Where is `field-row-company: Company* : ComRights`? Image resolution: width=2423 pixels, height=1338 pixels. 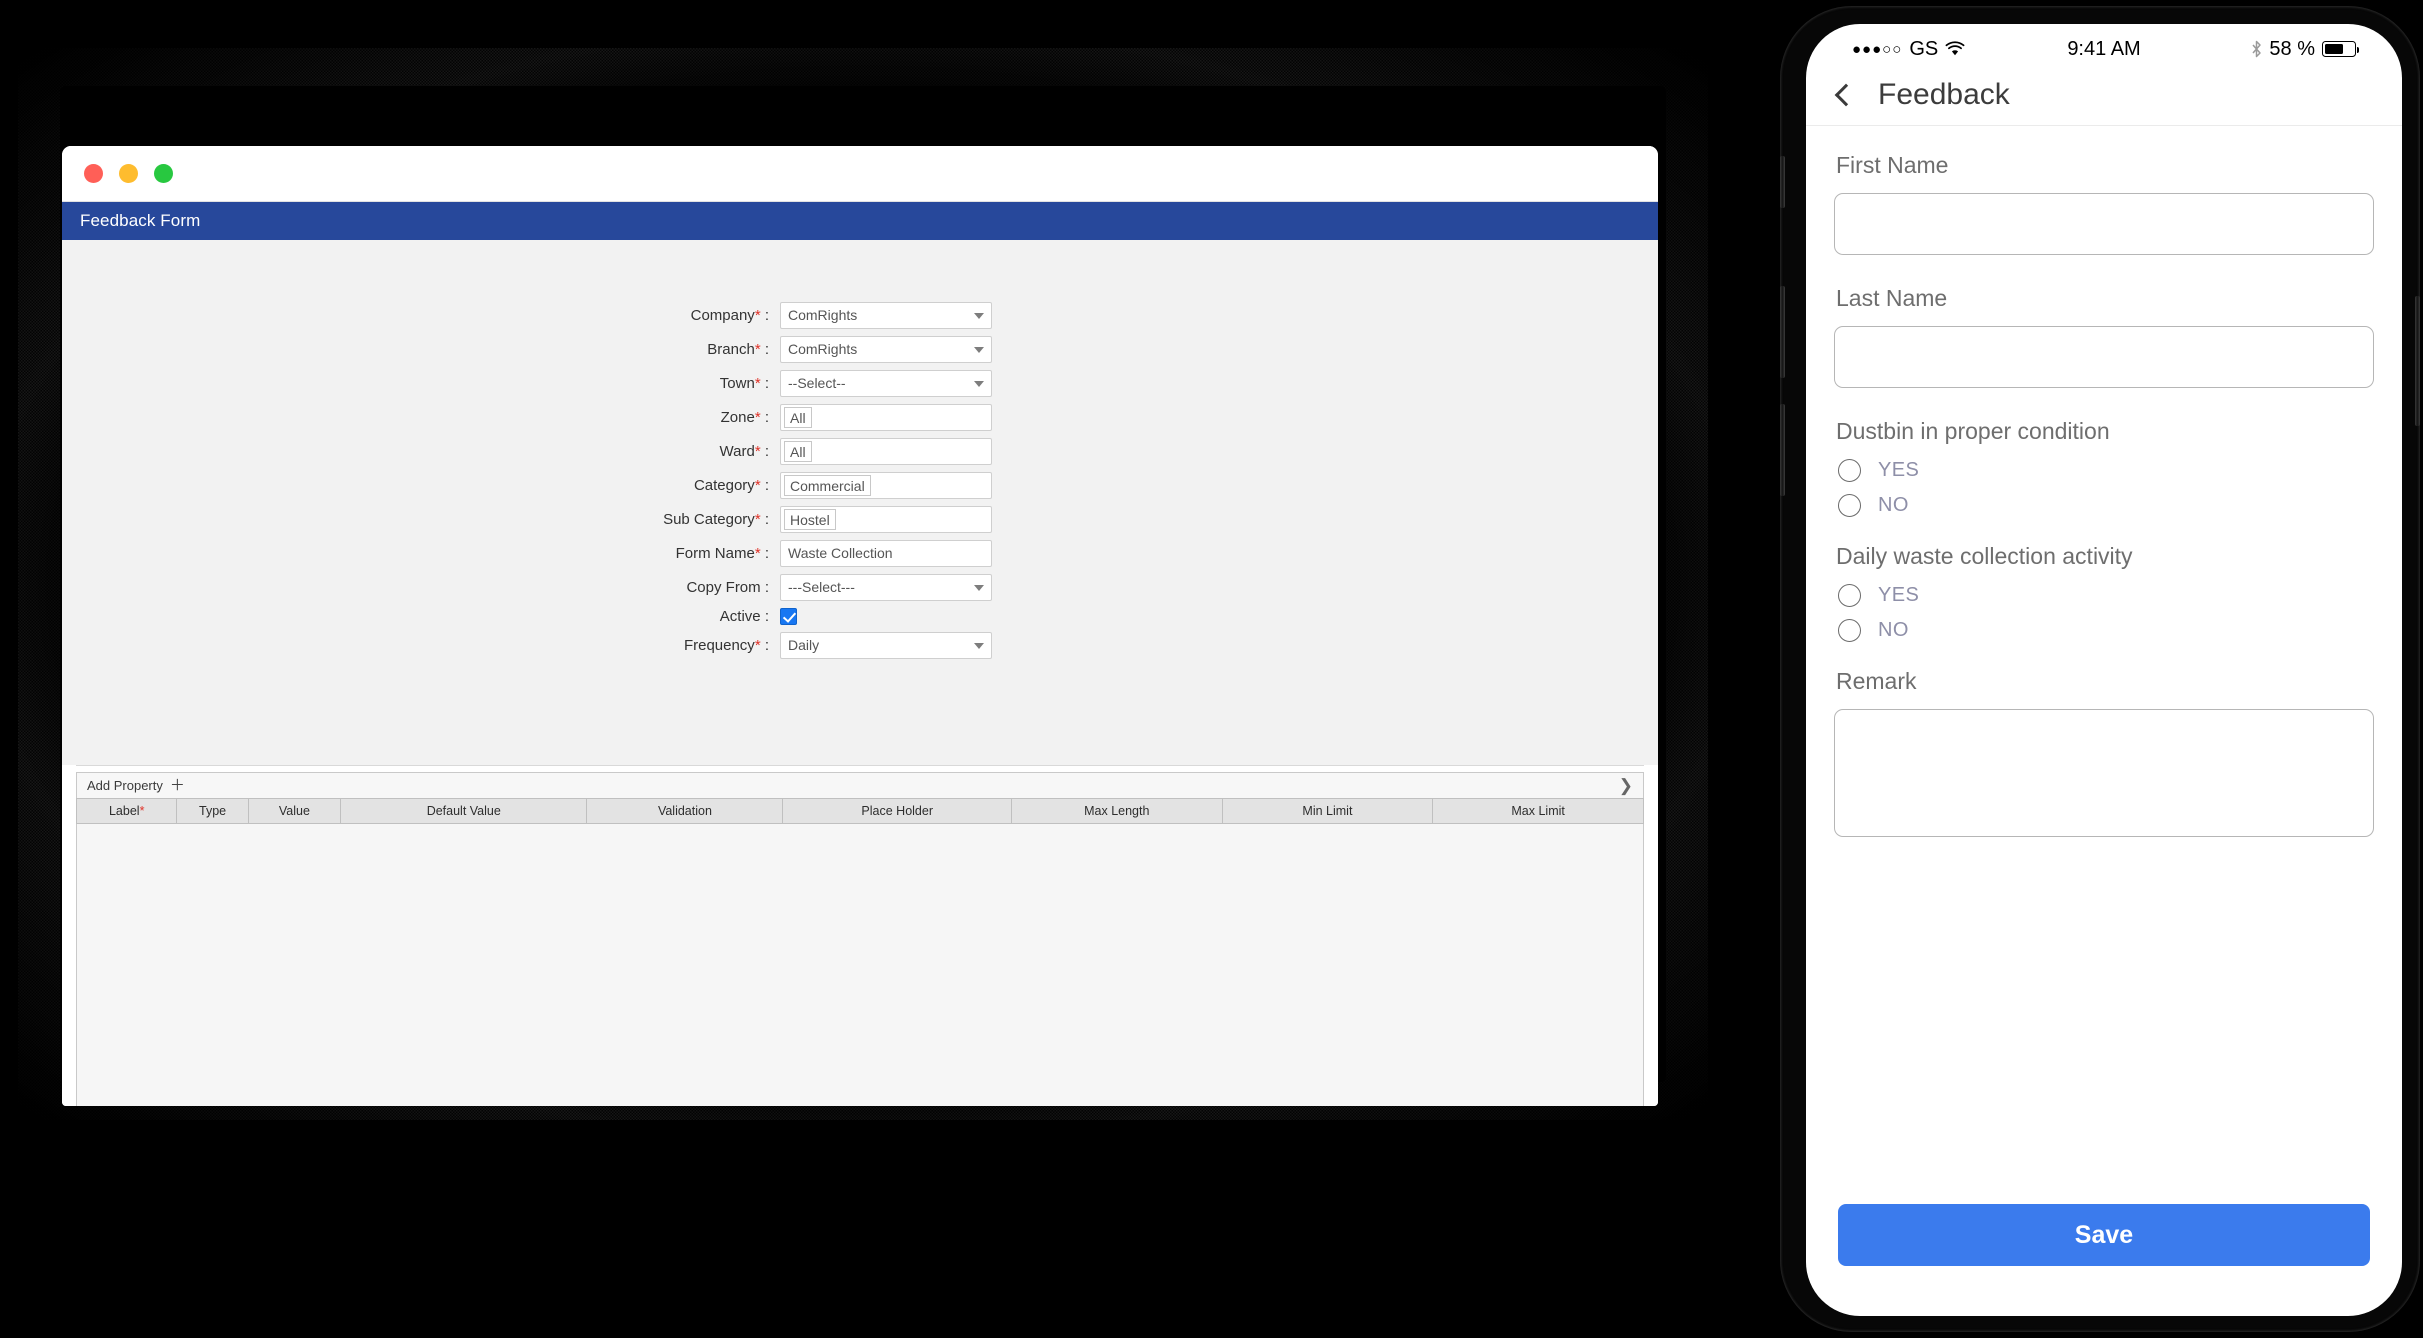
field-row-company: Company* : ComRights is located at coordinates (860, 315).